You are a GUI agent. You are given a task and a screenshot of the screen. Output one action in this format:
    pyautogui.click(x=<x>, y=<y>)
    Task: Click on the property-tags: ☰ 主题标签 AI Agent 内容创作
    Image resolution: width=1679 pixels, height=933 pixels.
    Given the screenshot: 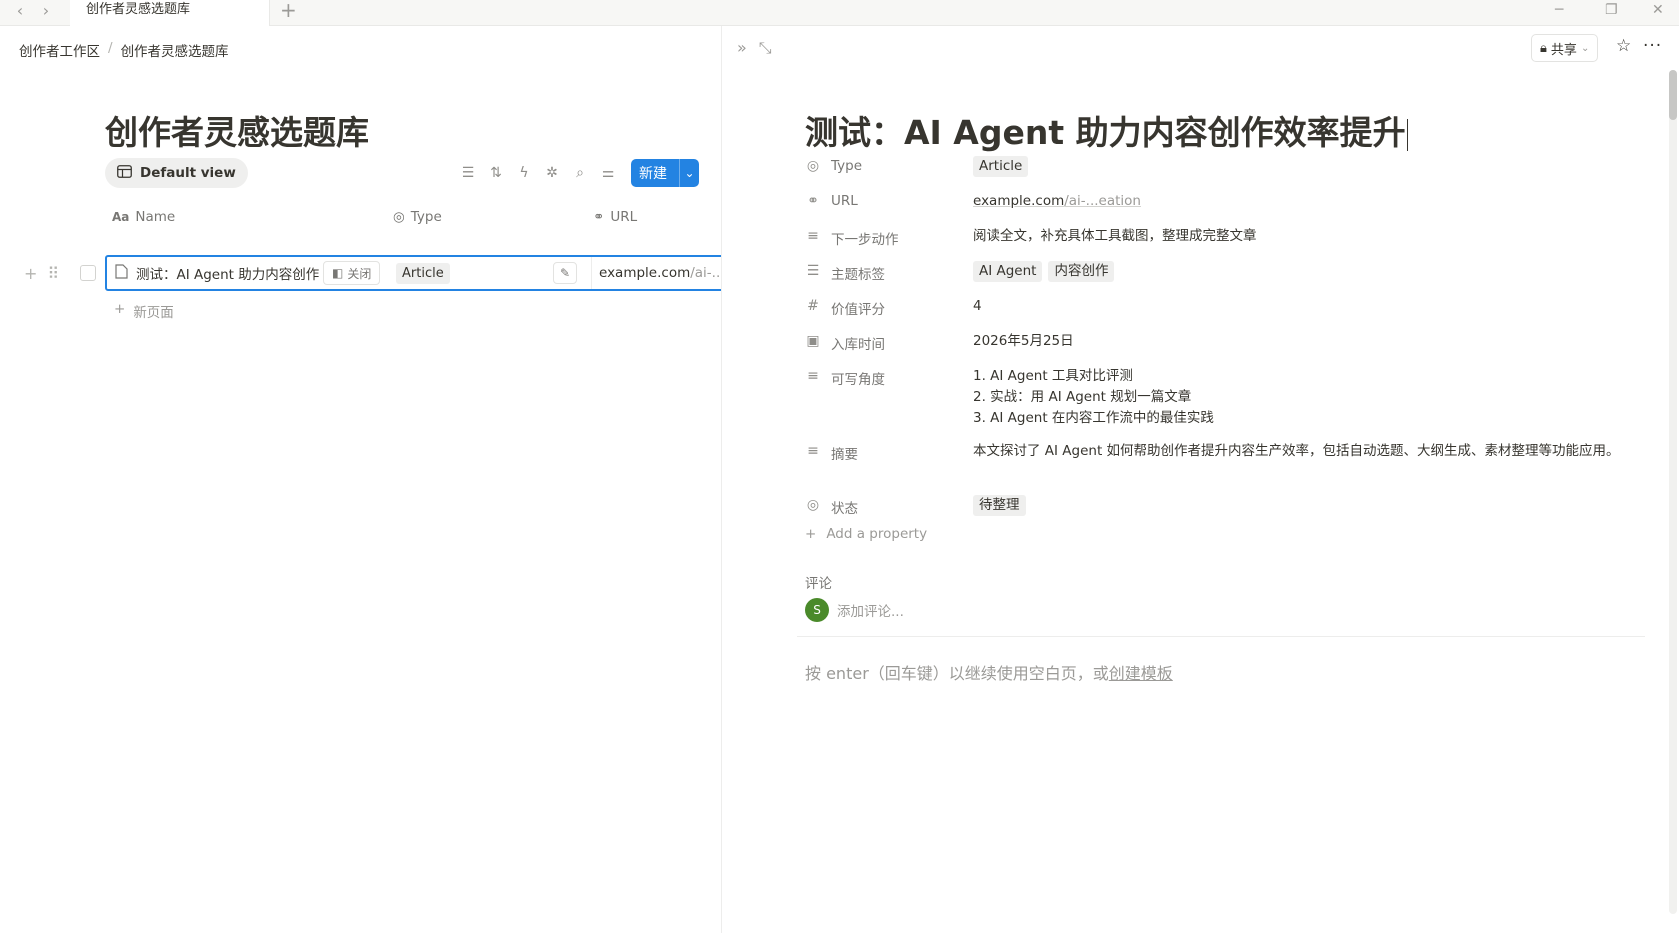 What is the action you would take?
    pyautogui.click(x=1225, y=272)
    